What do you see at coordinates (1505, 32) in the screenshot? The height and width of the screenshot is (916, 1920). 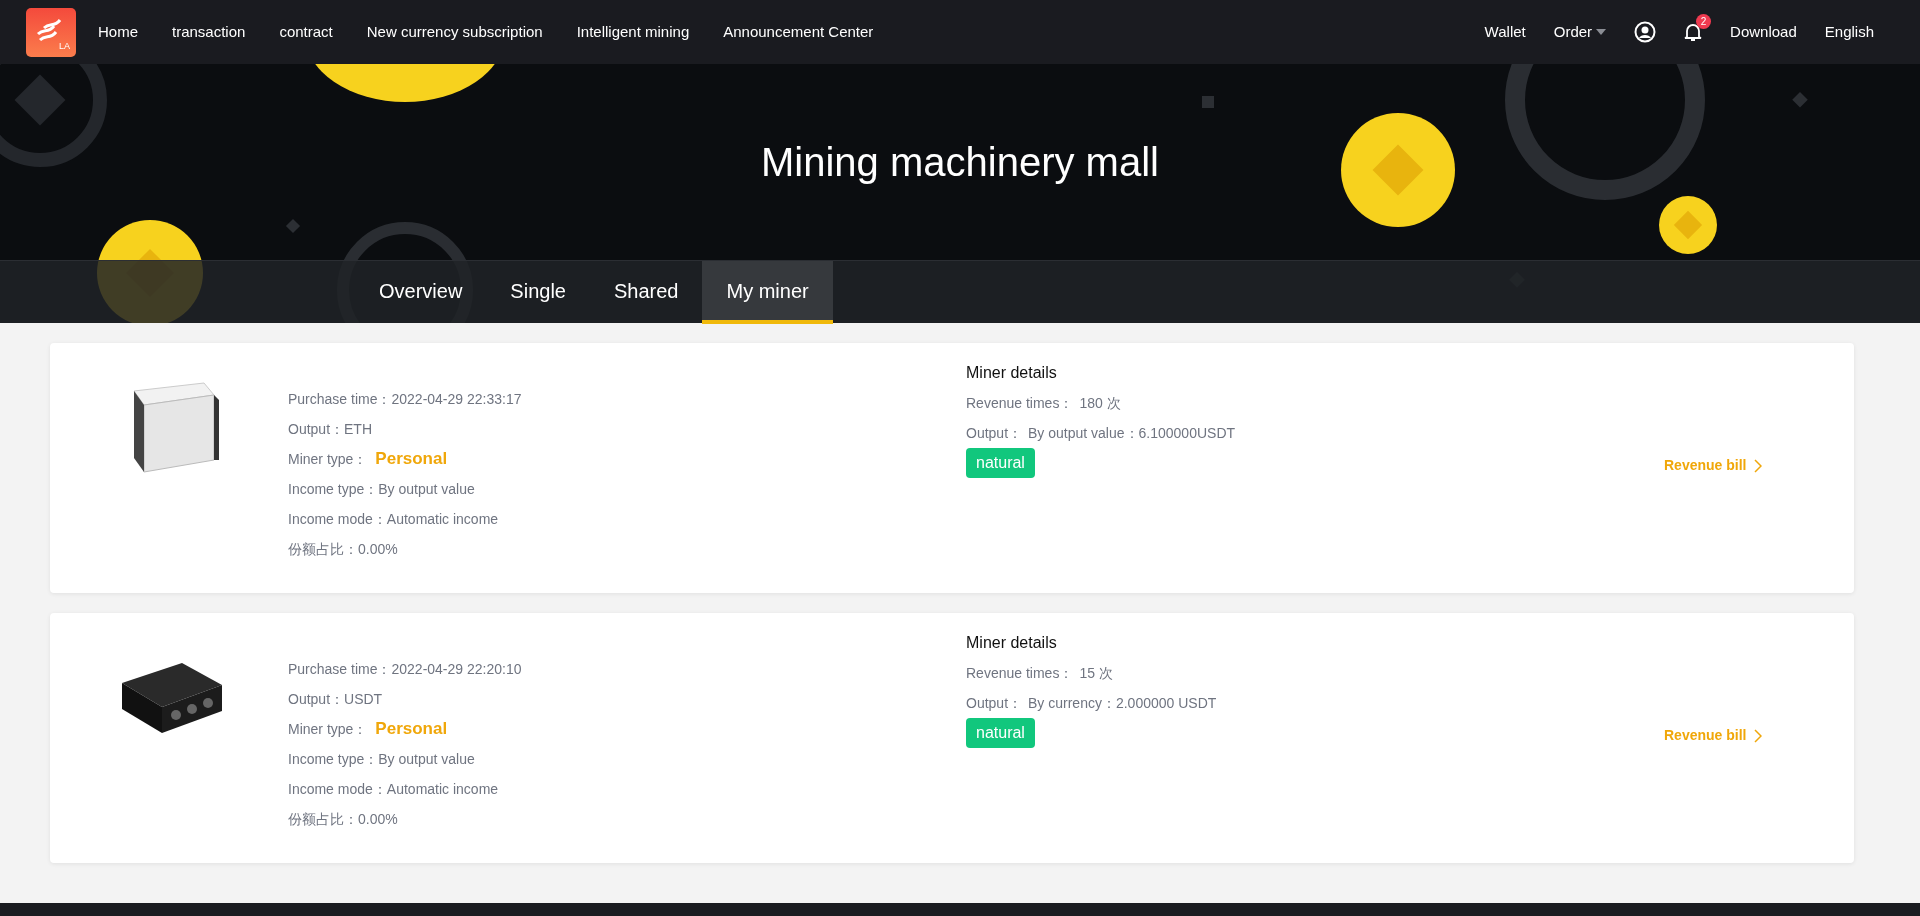 I see `nav-link: Wallet` at bounding box center [1505, 32].